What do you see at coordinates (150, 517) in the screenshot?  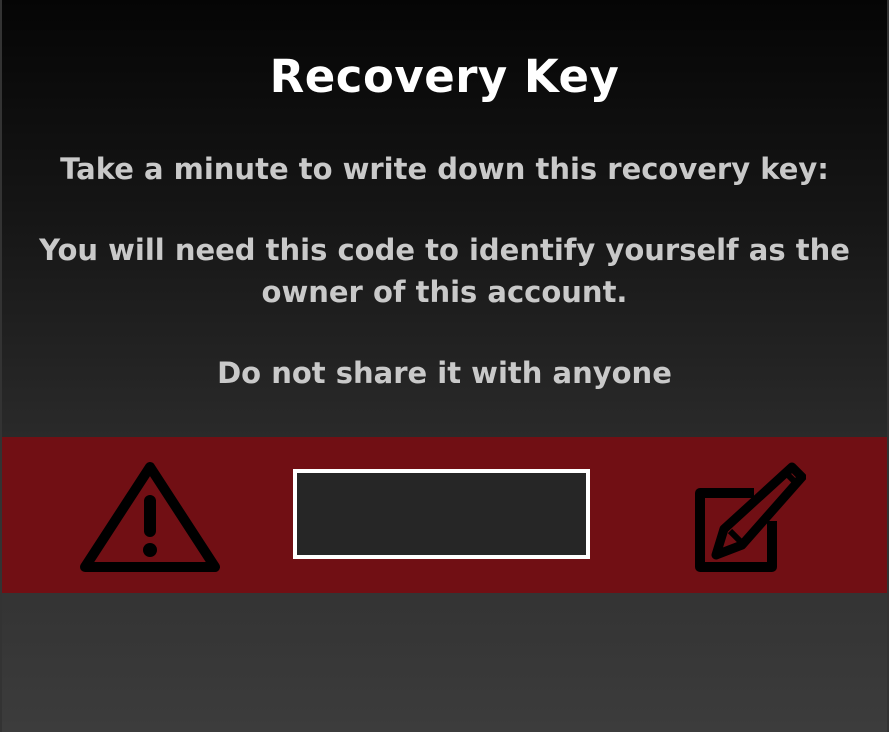 I see `warning-triangle-icon` at bounding box center [150, 517].